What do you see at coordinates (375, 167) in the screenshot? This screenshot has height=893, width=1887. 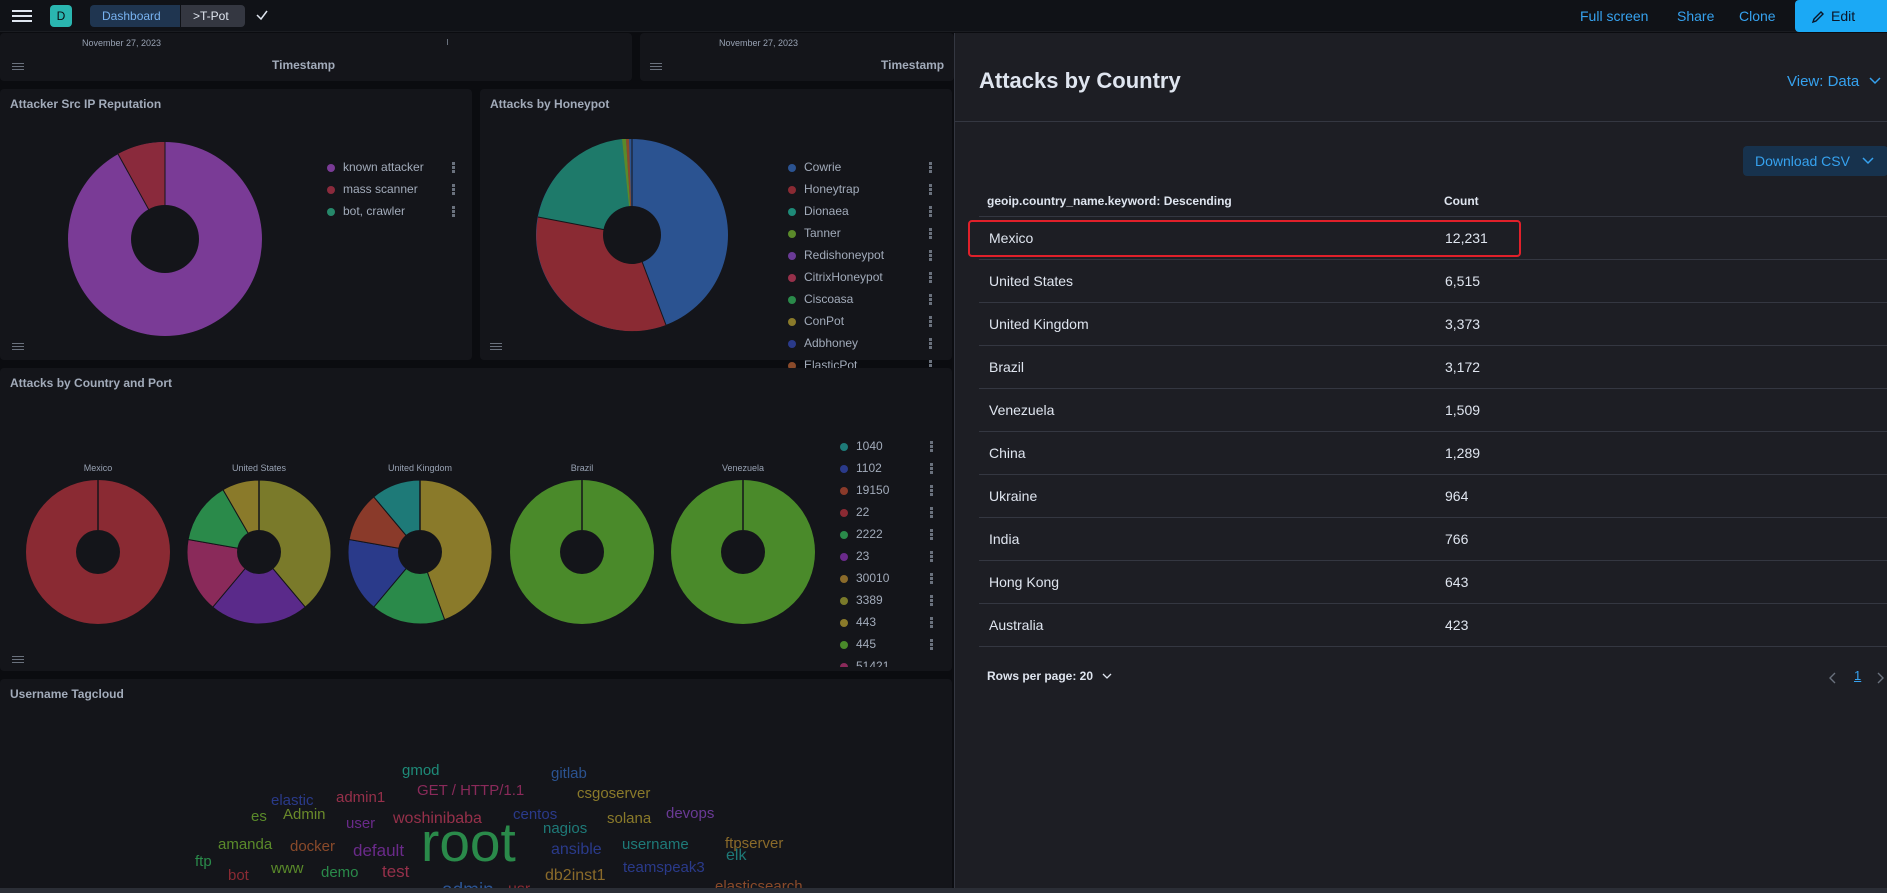 I see `legend-known-attacker: known attacker` at bounding box center [375, 167].